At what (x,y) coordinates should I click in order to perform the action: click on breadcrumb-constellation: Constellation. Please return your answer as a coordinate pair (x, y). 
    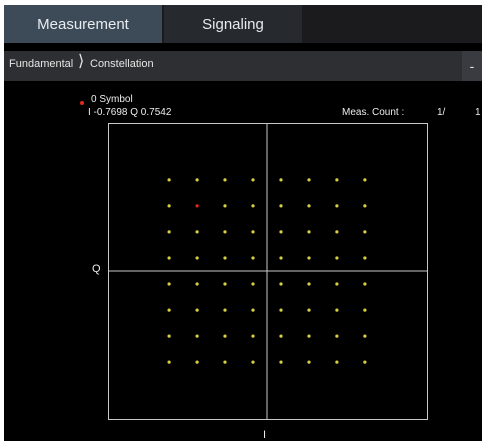
    Looking at the image, I should click on (122, 64).